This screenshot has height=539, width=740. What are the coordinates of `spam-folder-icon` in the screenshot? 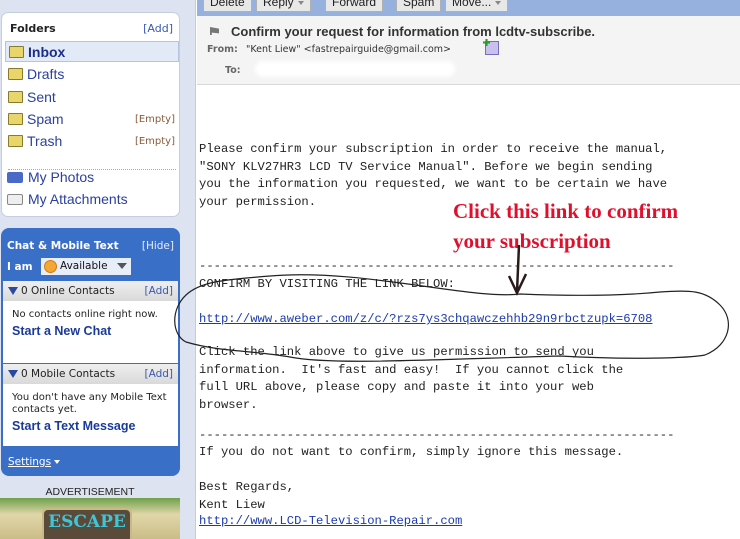 It's located at (15, 119).